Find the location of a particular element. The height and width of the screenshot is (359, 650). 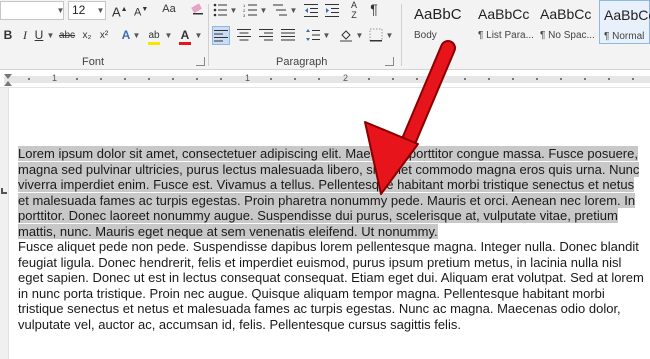

multilevel-list-icon is located at coordinates (280, 9).